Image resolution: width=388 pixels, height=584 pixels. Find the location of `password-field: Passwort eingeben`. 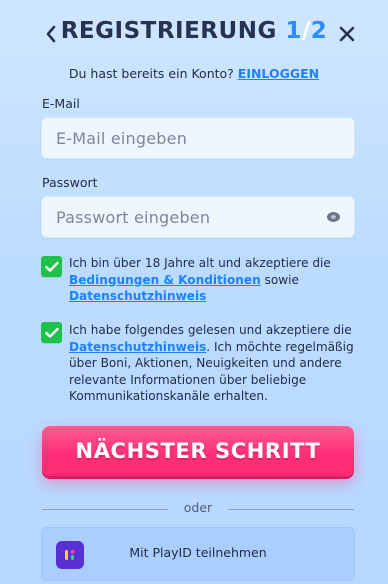

password-field: Passwort eingeben is located at coordinates (198, 217).